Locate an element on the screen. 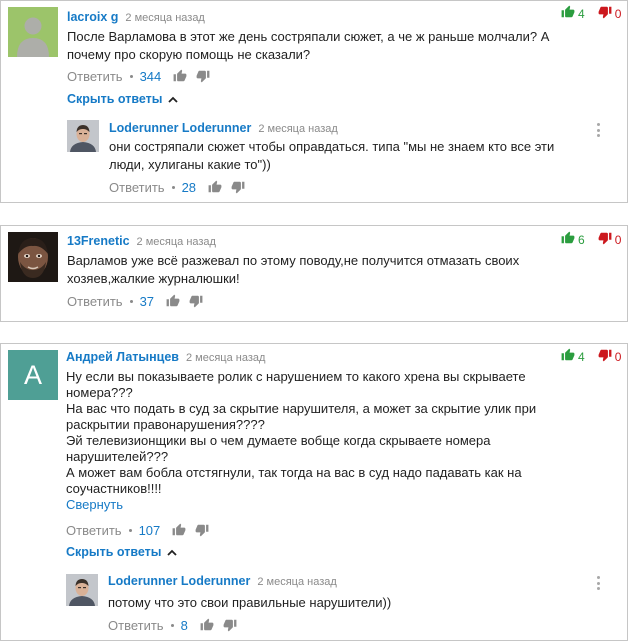  like-count: 28 is located at coordinates (189, 187).